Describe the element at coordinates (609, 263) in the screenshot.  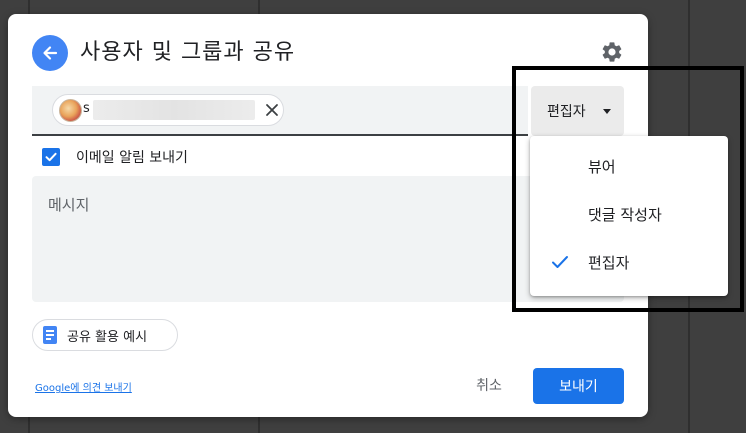
I see `menu-item-label: 편집자` at that location.